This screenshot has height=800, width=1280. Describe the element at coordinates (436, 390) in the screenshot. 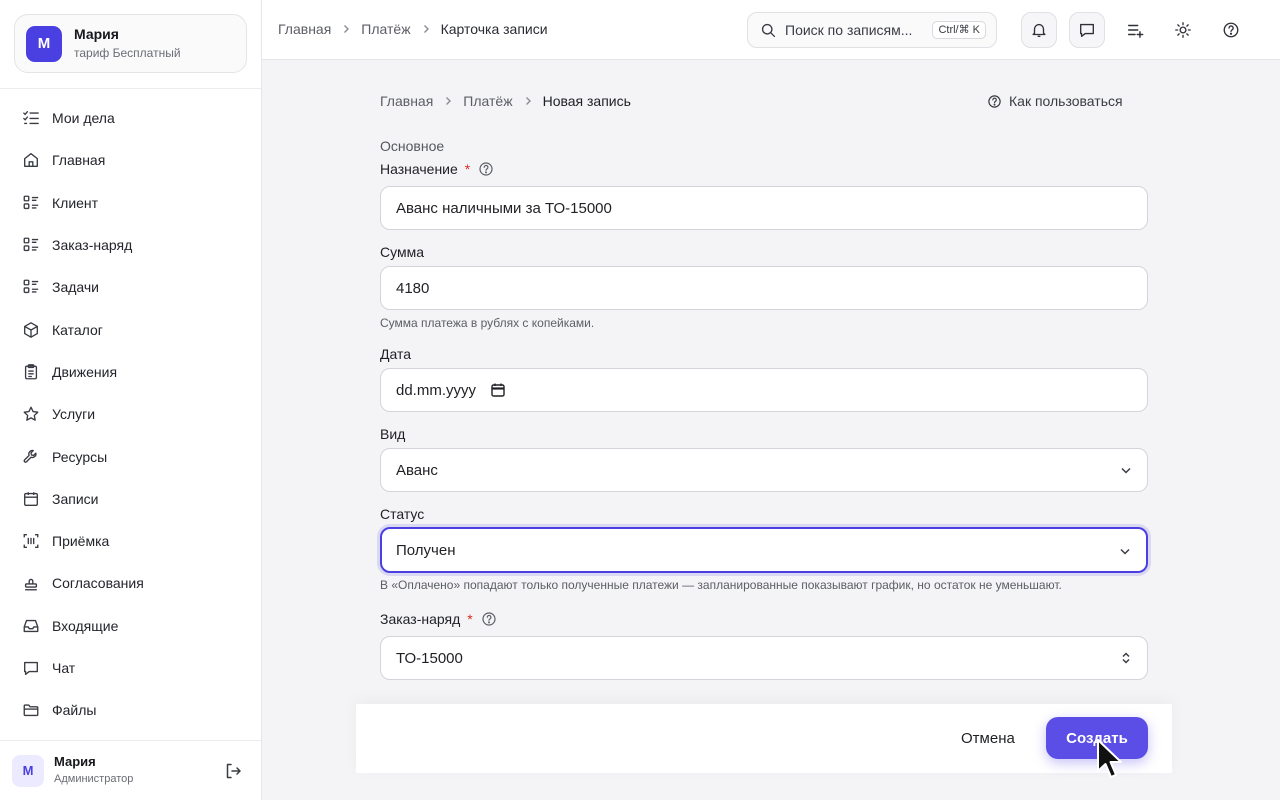

I see `date-placeholder: dd.mm.yyyy` at that location.